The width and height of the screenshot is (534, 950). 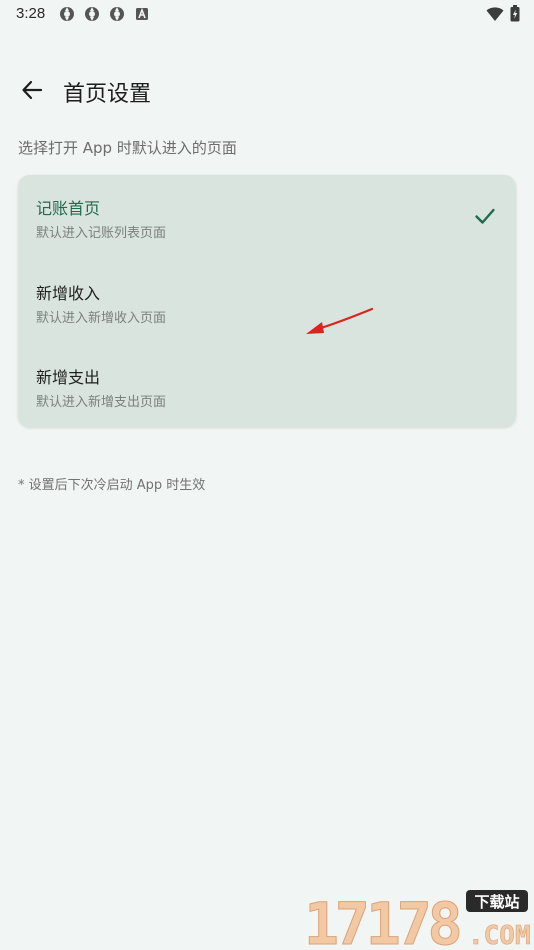 What do you see at coordinates (101, 318) in the screenshot?
I see `option-description: 默认进入新增收入页面` at bounding box center [101, 318].